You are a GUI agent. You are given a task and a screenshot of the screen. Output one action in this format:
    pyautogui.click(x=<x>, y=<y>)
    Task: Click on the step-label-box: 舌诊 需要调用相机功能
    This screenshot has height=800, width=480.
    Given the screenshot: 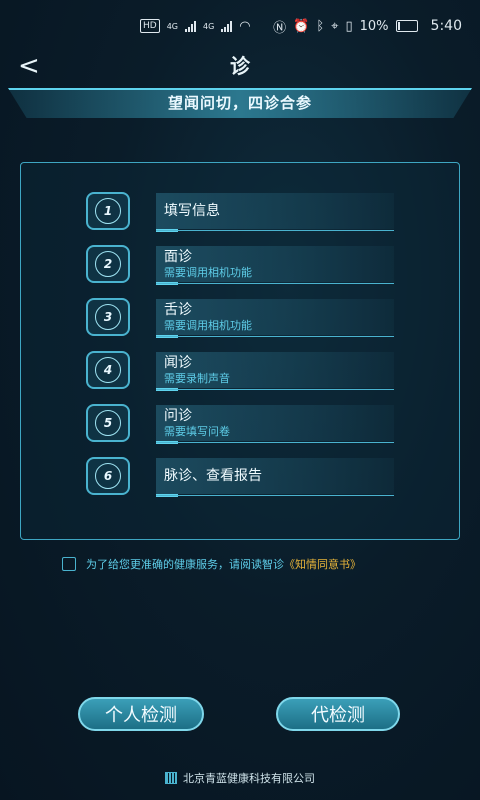 What is the action you would take?
    pyautogui.click(x=275, y=318)
    